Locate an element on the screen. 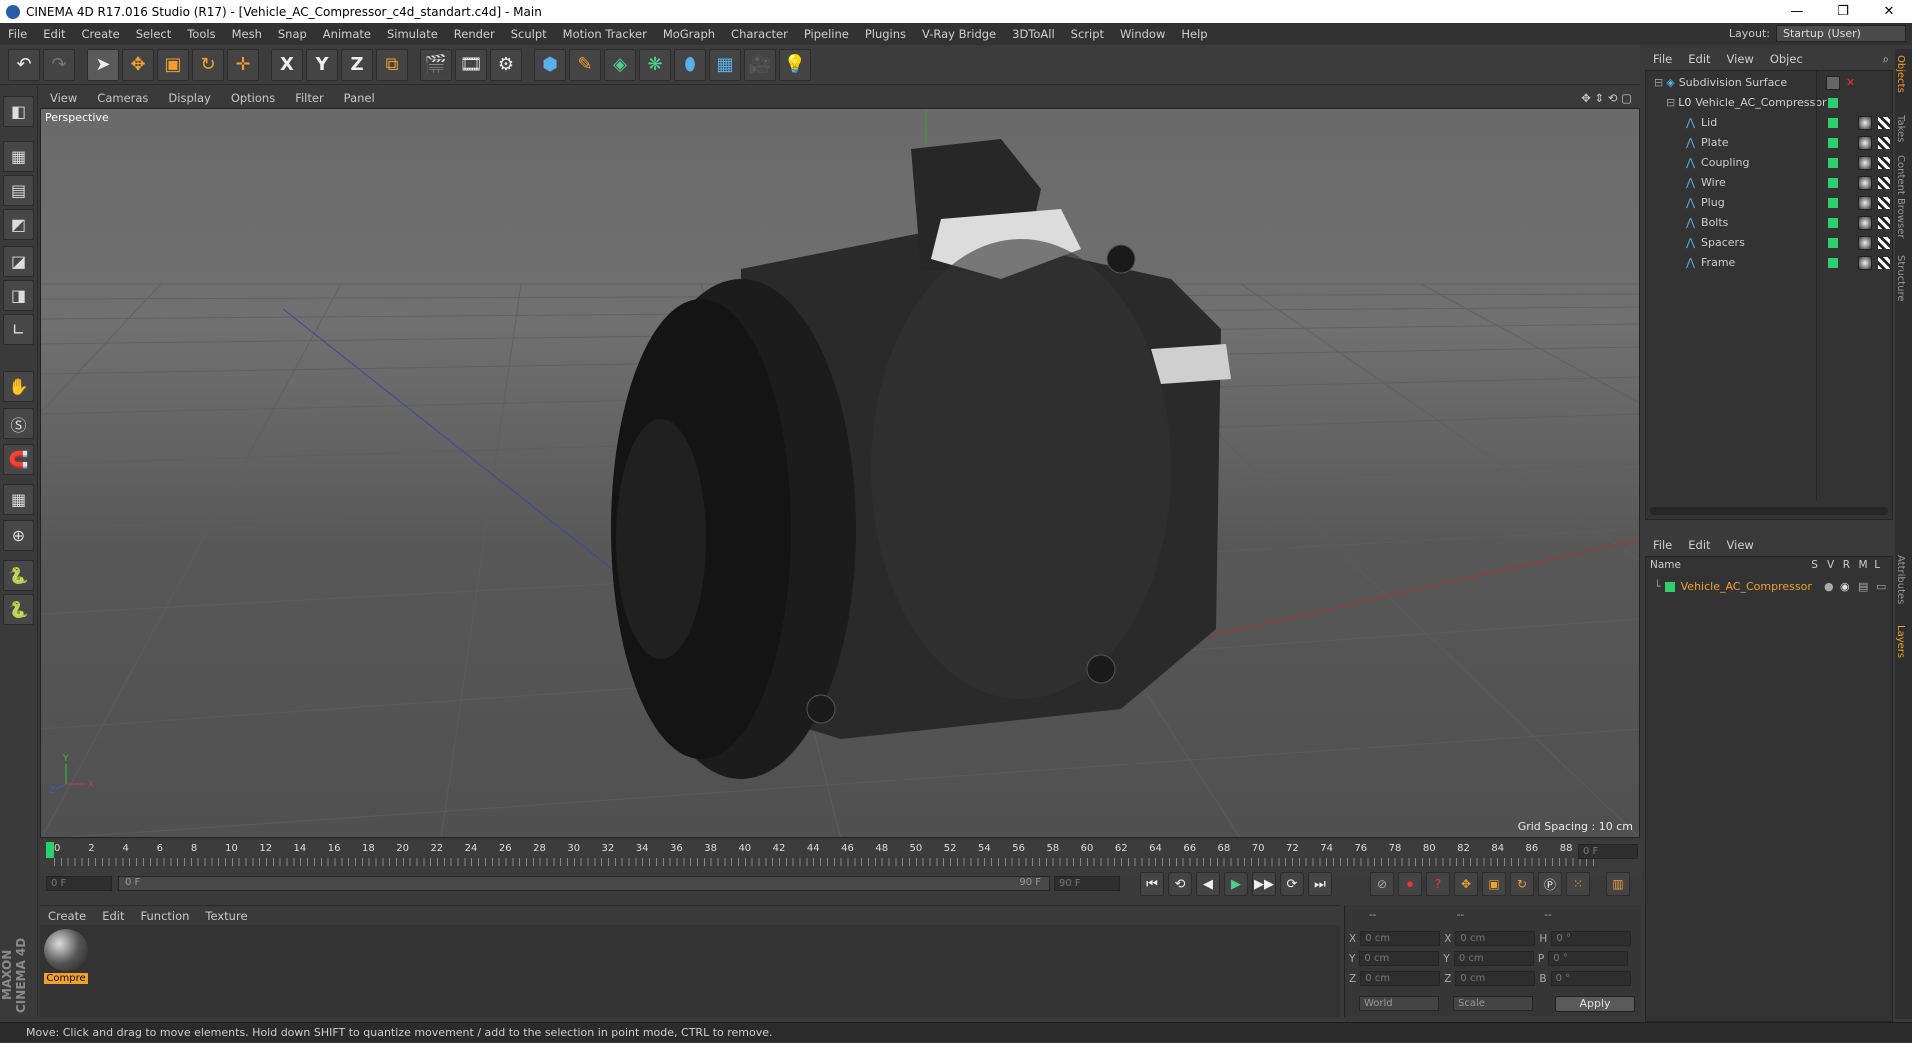 This screenshot has width=1912, height=1043. minimize-button: — is located at coordinates (1797, 11).